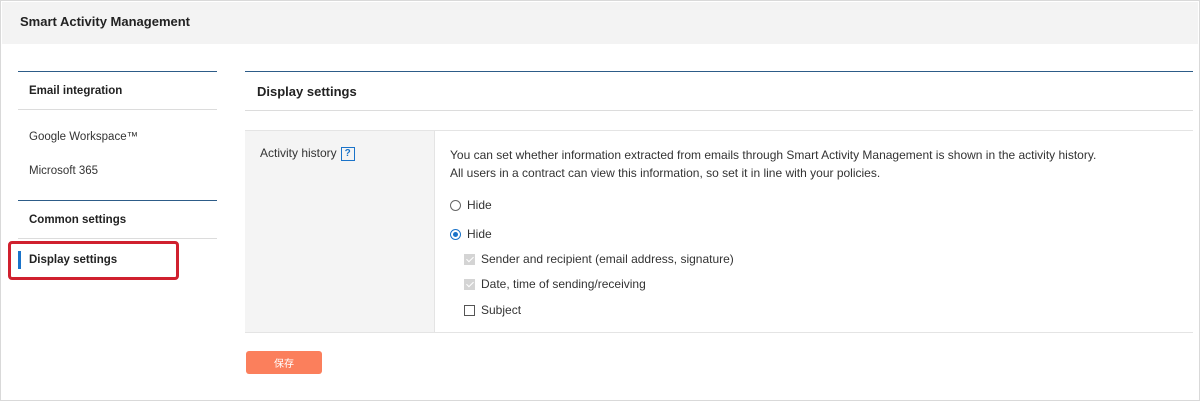  I want to click on app-header: Smart Activity Management, so click(600, 23).